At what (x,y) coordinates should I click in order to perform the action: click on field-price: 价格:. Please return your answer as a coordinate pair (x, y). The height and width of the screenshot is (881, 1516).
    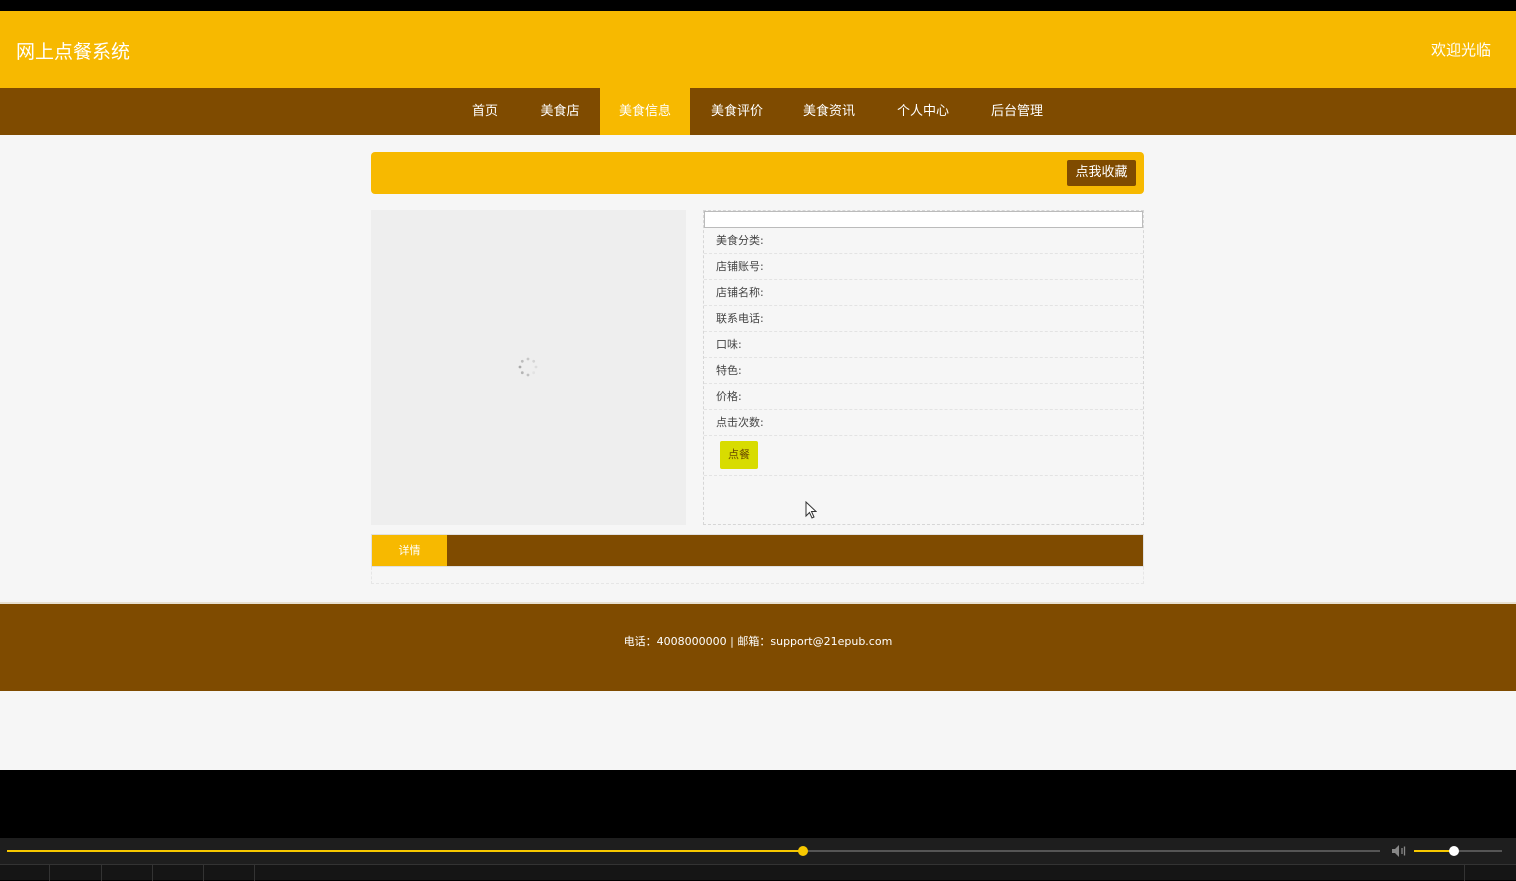
    Looking at the image, I should click on (923, 397).